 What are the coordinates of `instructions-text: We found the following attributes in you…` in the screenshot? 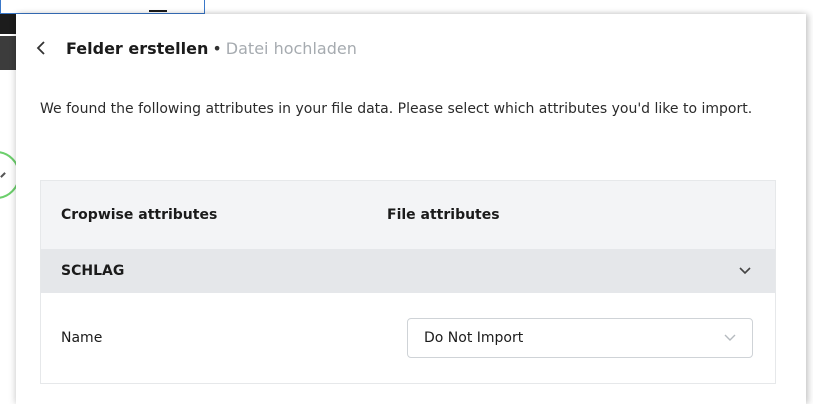 It's located at (396, 109).